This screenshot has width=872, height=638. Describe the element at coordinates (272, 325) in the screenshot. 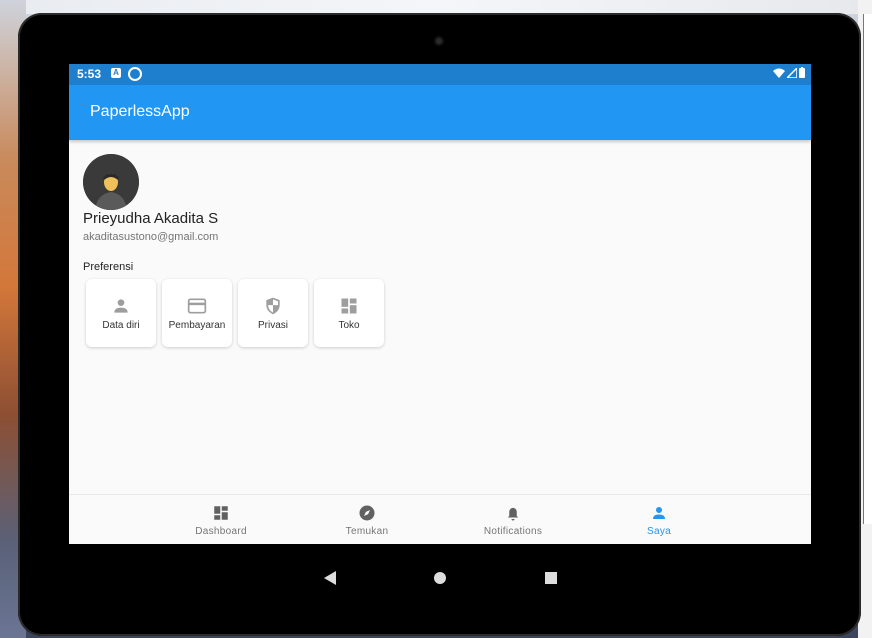

I see `tile-label: Privasi` at that location.